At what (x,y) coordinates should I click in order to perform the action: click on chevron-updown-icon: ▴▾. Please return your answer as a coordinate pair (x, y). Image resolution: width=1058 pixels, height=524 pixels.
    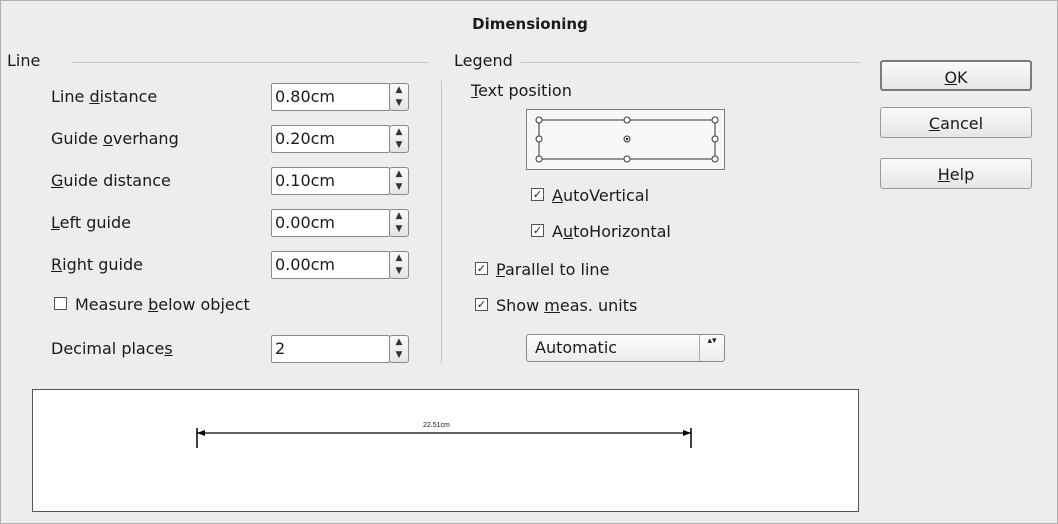
    Looking at the image, I should click on (711, 348).